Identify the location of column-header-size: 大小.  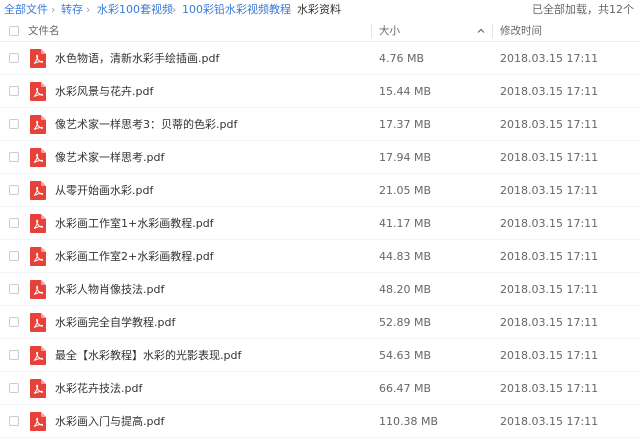
(389, 31).